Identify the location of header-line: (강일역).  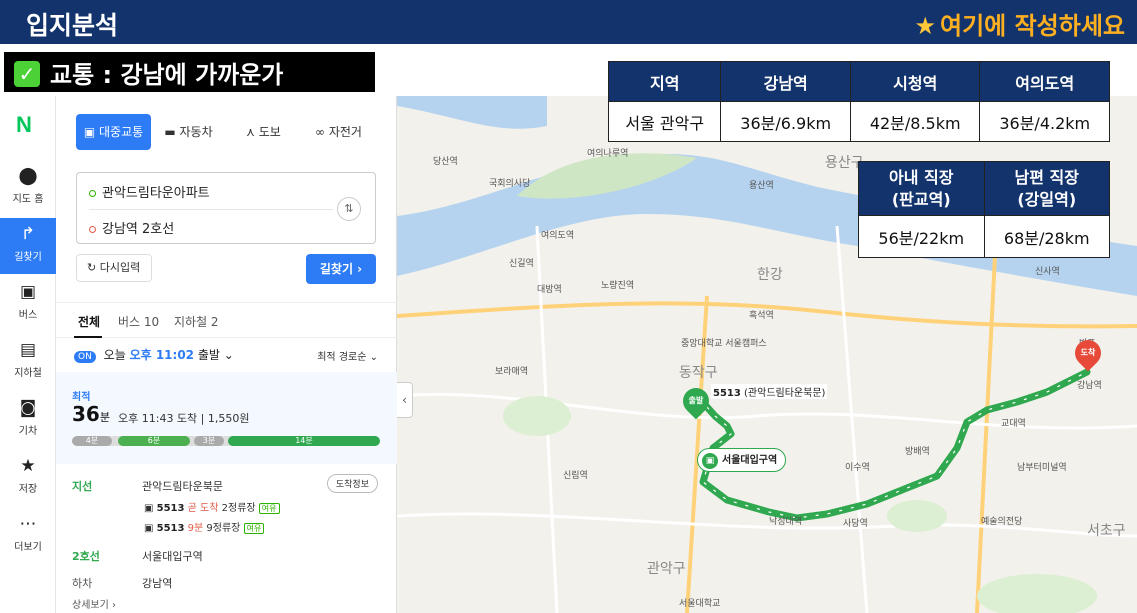
(1047, 199).